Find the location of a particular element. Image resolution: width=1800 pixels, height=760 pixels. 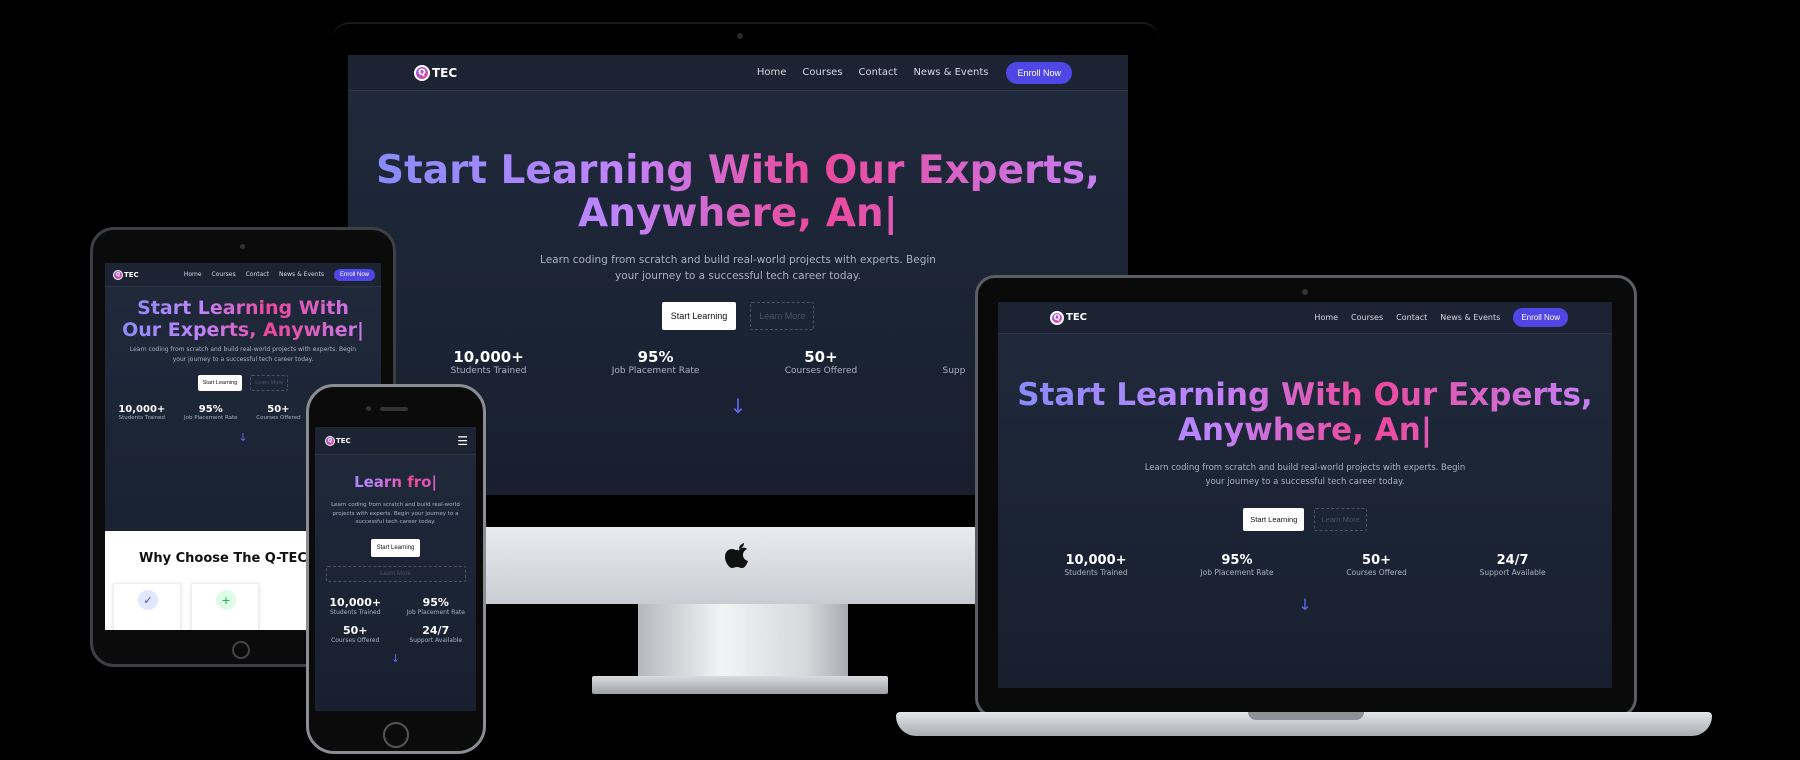

check-icon: ✓ is located at coordinates (148, 600).